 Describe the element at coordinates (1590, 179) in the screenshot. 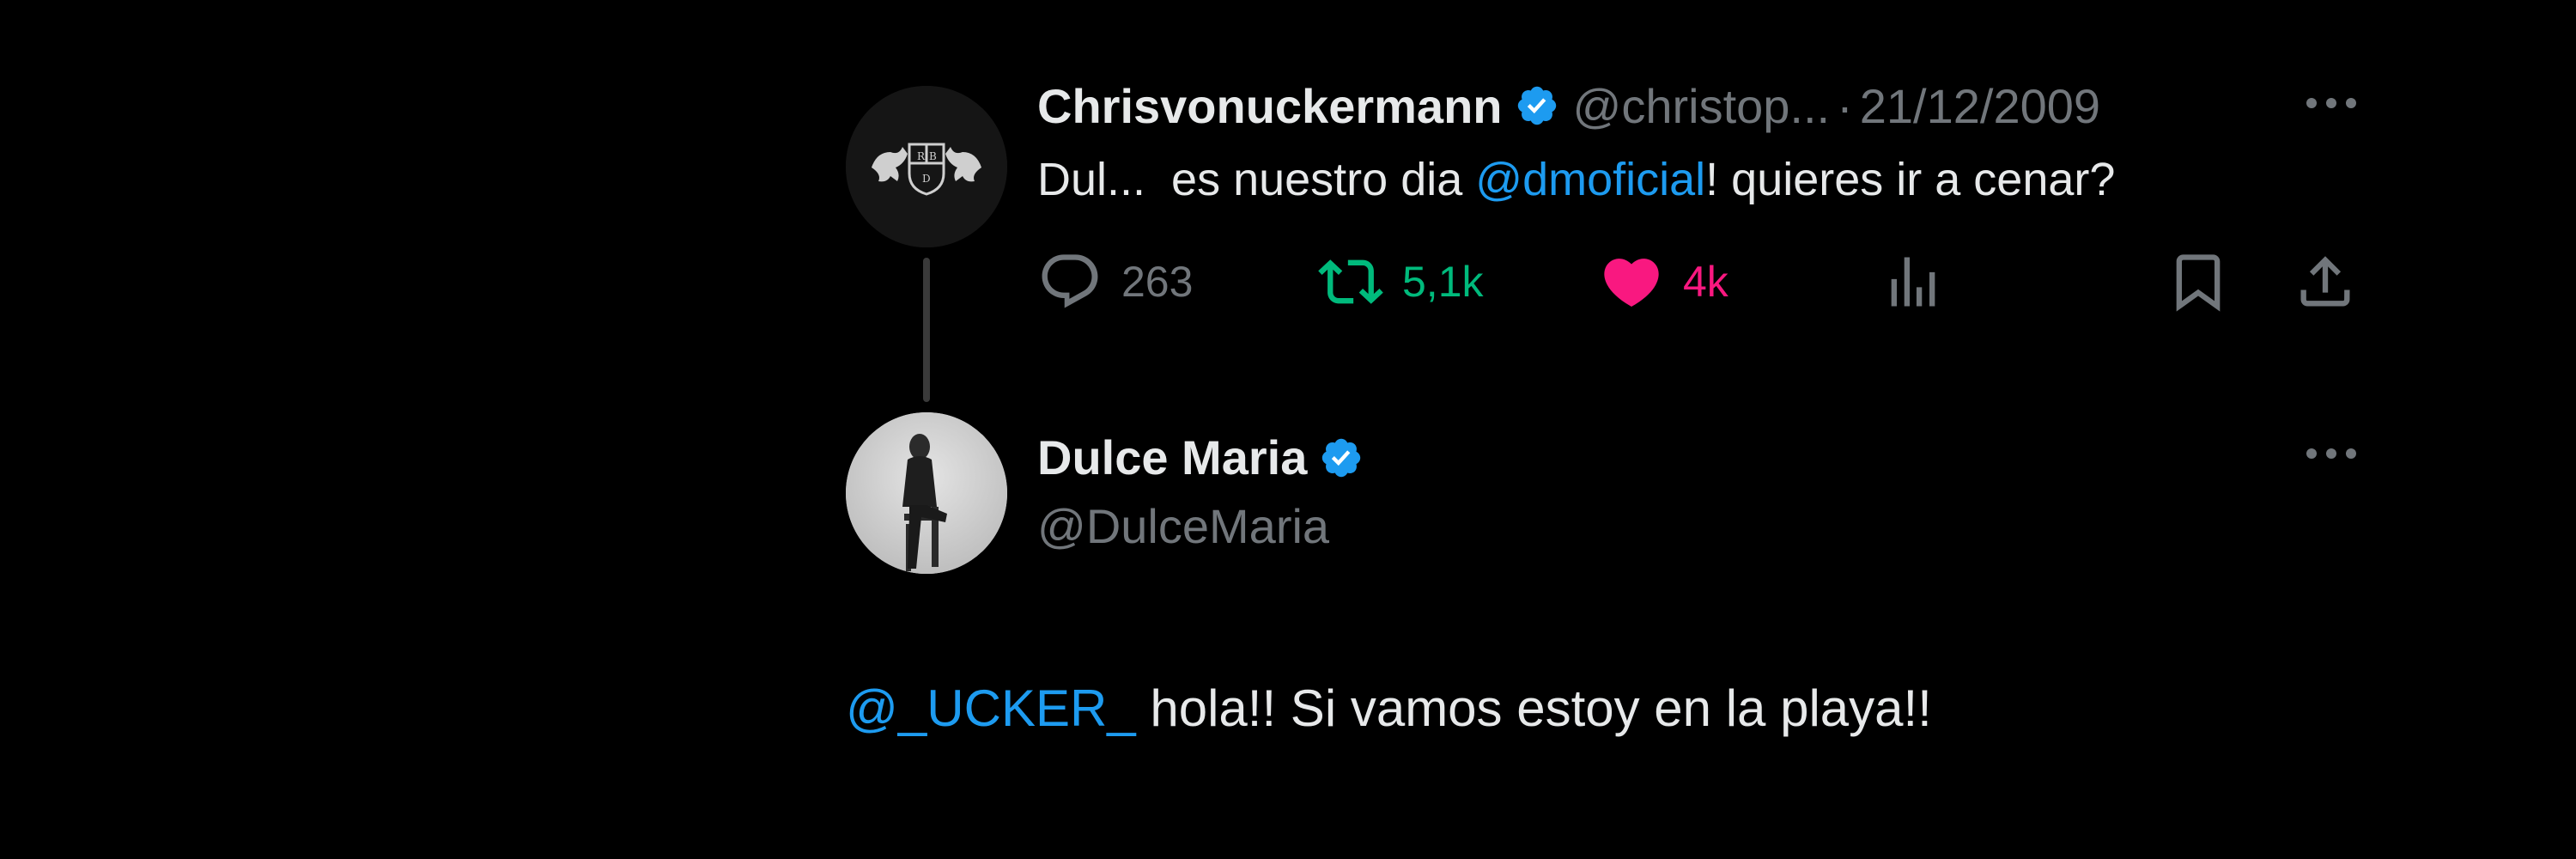

I see `tweet1-mention: @dmoficial` at that location.